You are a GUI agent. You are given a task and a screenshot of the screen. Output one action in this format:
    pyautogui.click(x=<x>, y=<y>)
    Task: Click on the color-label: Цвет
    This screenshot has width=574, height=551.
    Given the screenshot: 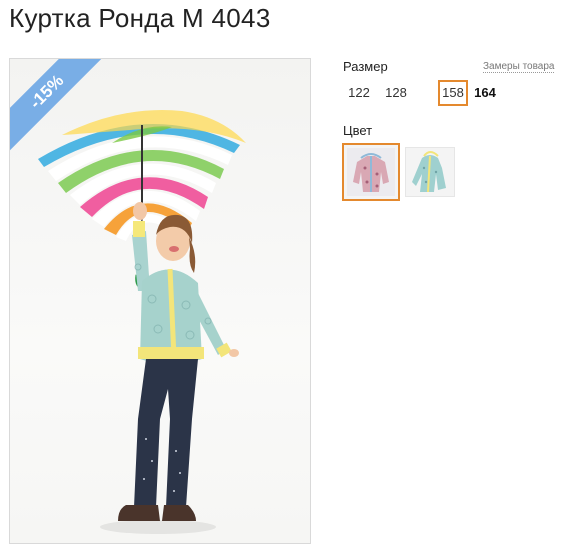 What is the action you would take?
    pyautogui.click(x=358, y=130)
    